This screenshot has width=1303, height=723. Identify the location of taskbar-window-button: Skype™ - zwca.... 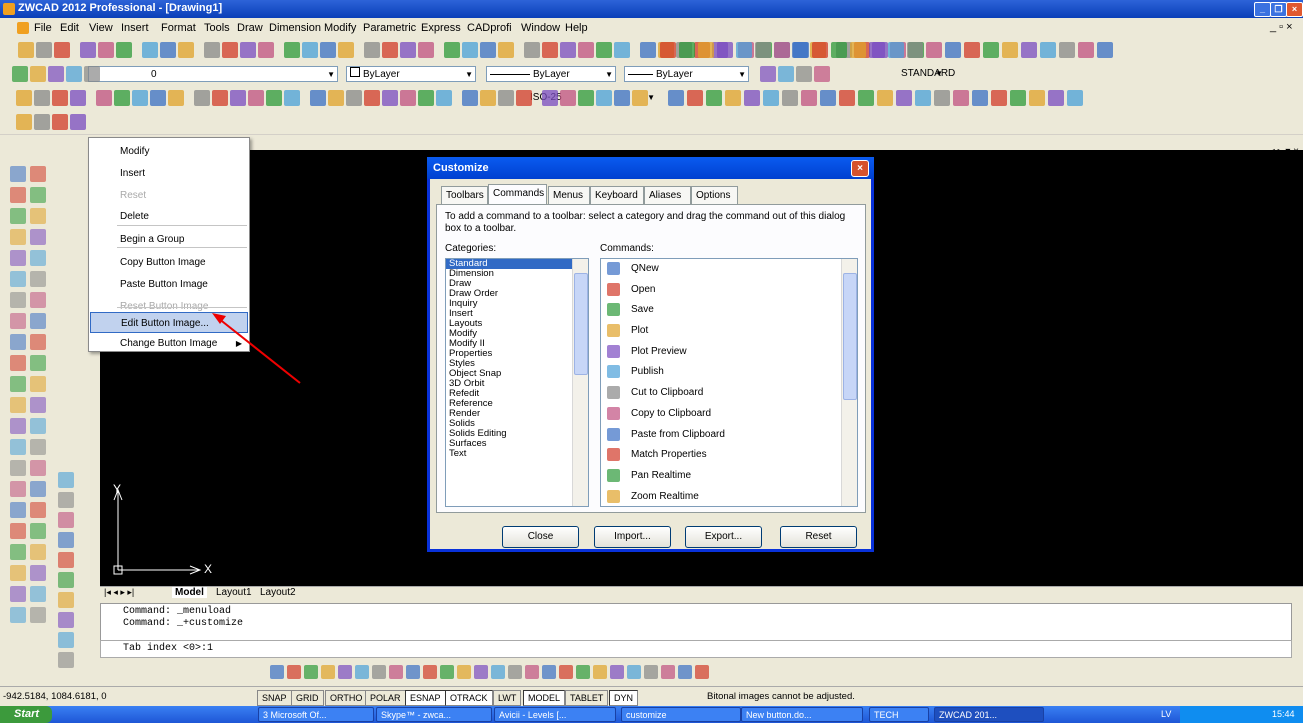
(434, 714).